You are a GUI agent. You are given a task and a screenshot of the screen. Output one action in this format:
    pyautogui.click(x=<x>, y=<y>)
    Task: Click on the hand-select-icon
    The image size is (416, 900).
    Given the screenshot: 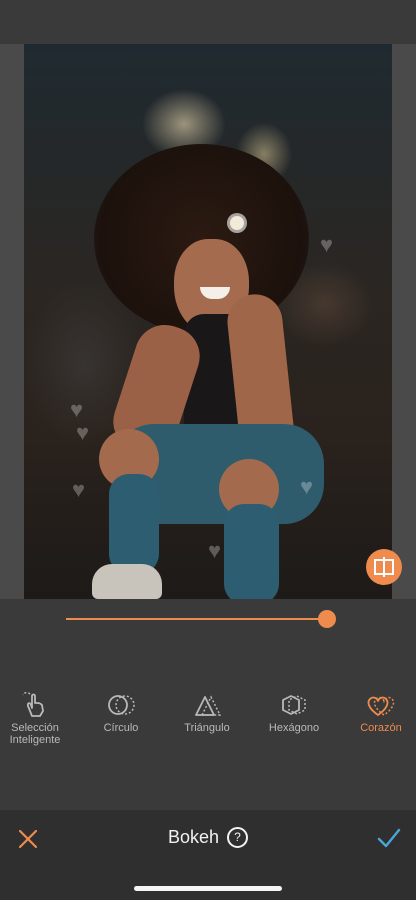 What is the action you would take?
    pyautogui.click(x=33, y=704)
    